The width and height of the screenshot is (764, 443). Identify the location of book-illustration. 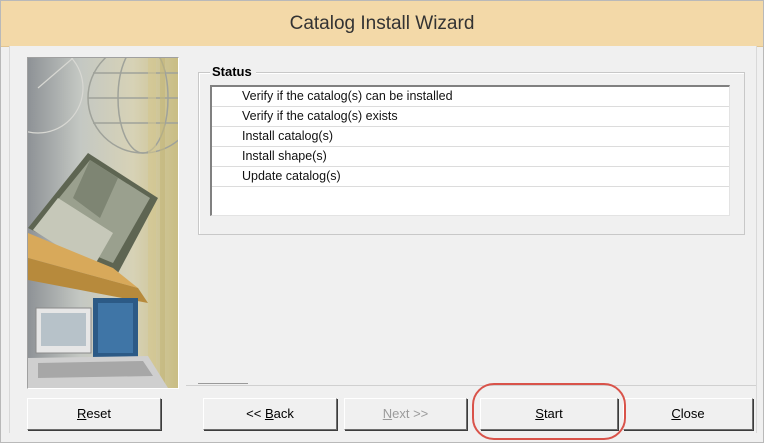
(93, 228).